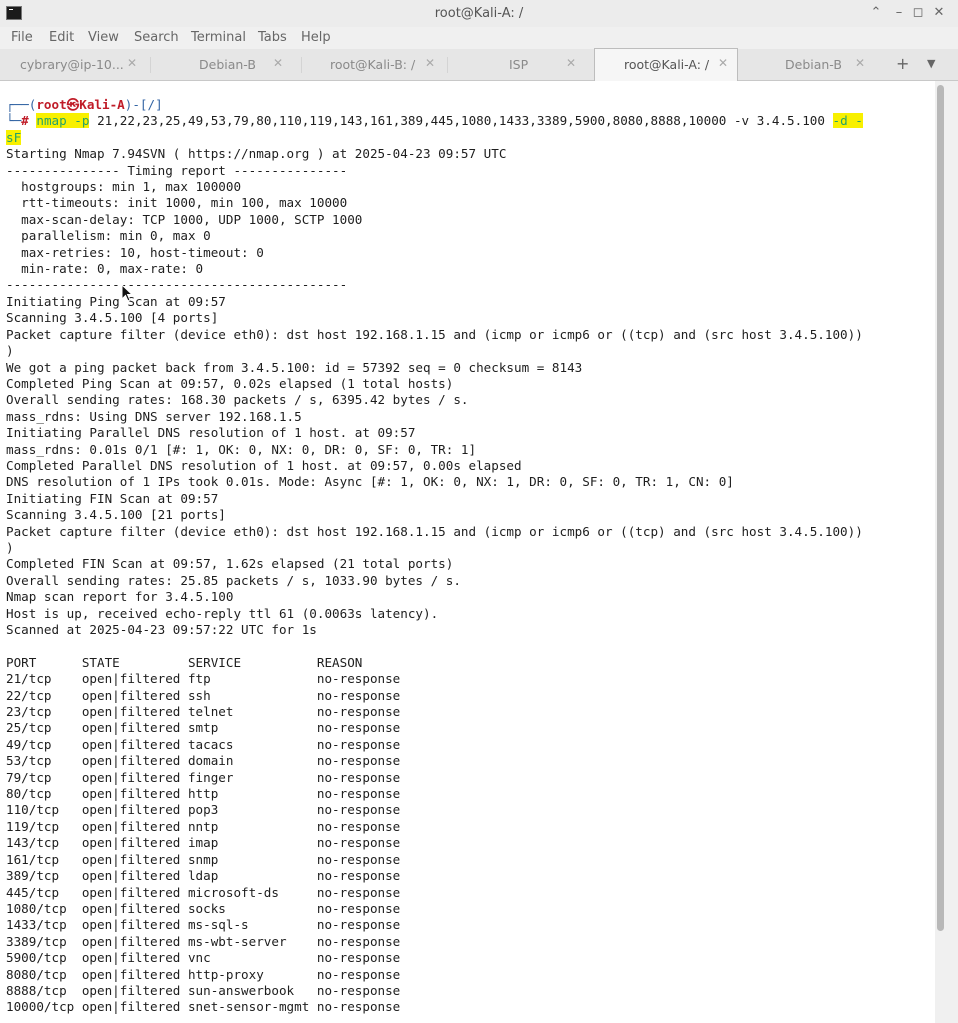  I want to click on chevron-up-icon: ⌃, so click(876, 13).